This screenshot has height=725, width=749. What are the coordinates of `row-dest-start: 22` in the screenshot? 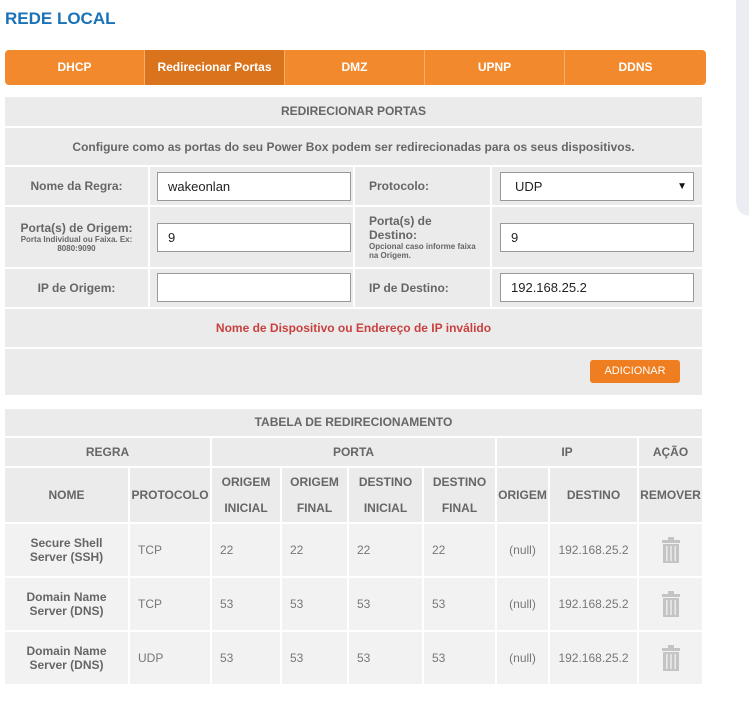 It's located at (385, 550).